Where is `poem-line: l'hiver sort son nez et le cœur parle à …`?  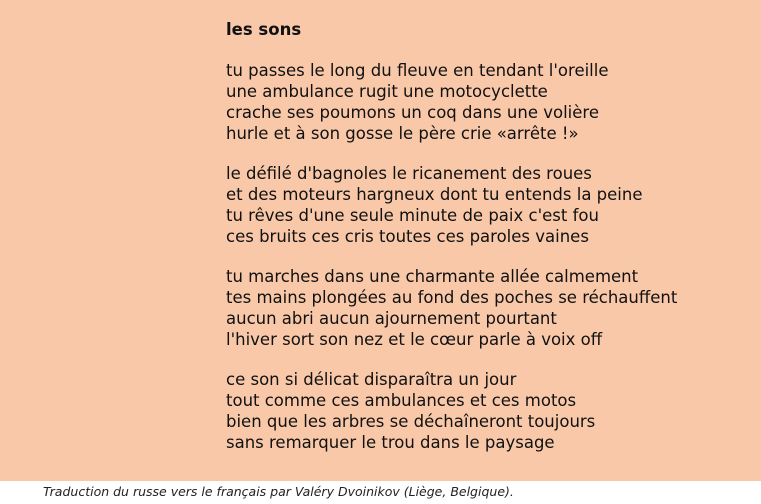
poem-line: l'hiver sort son nez et le cœur parle à … is located at coordinates (414, 339).